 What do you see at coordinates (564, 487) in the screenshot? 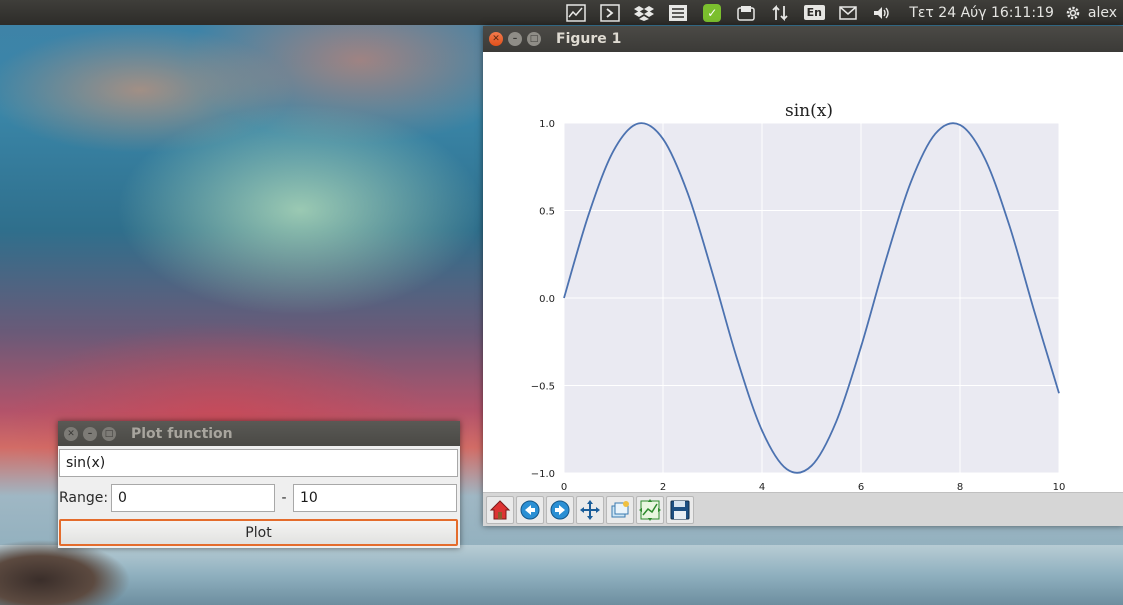
I see `x-tick-label: 0` at bounding box center [564, 487].